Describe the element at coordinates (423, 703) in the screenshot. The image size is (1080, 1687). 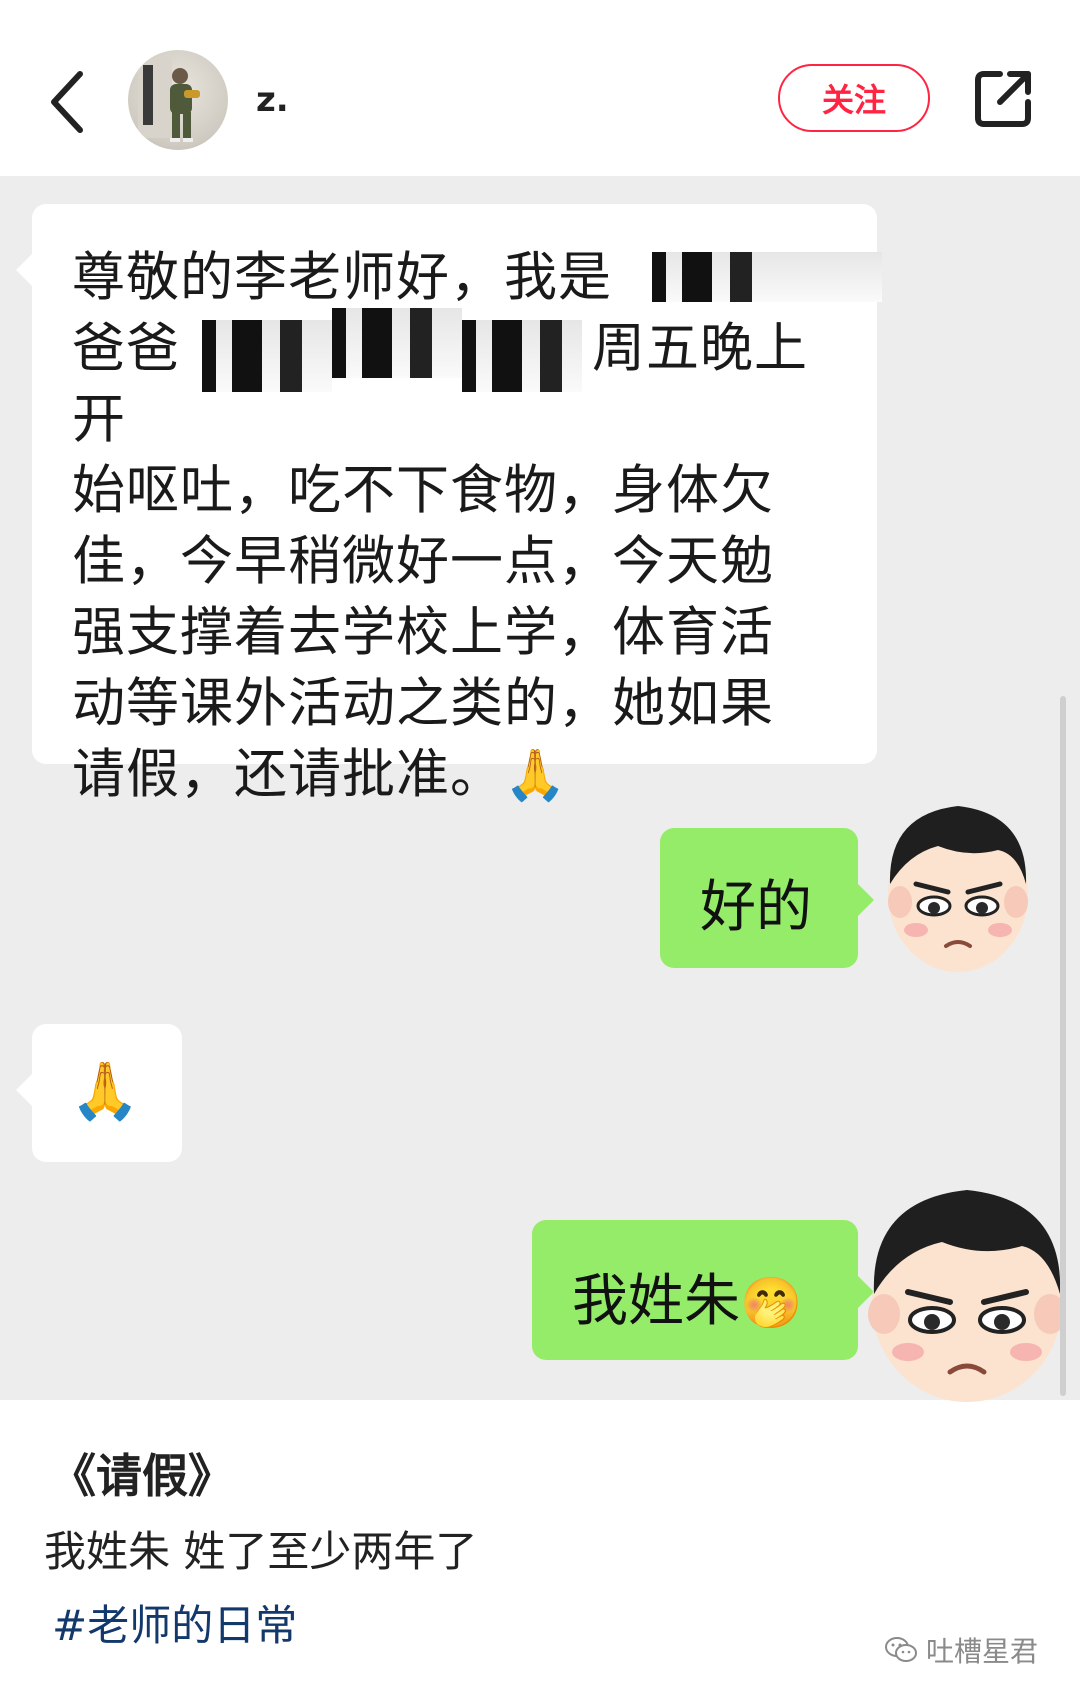
I see `message-line: 动等课外活动之类的，她如果` at that location.